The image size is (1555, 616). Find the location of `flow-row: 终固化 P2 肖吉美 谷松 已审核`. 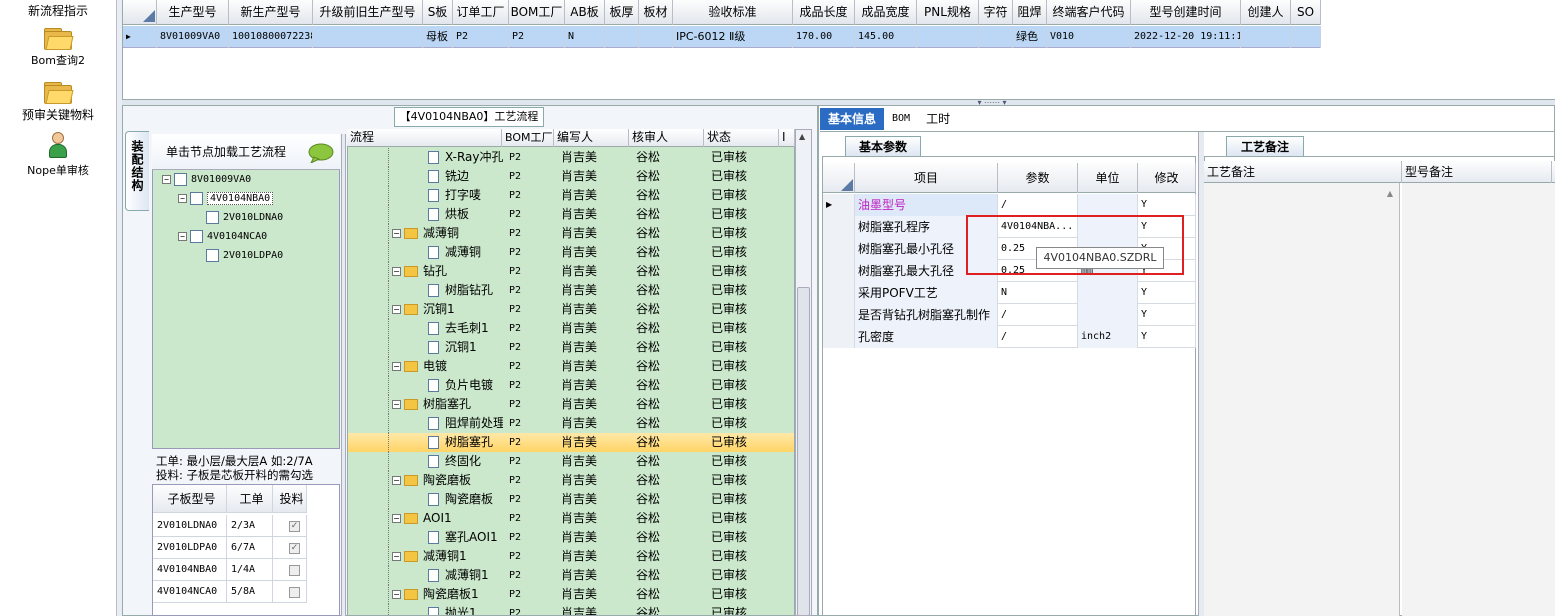

flow-row: 终固化 P2 肖吉美 谷松 已审核 is located at coordinates (571, 461).